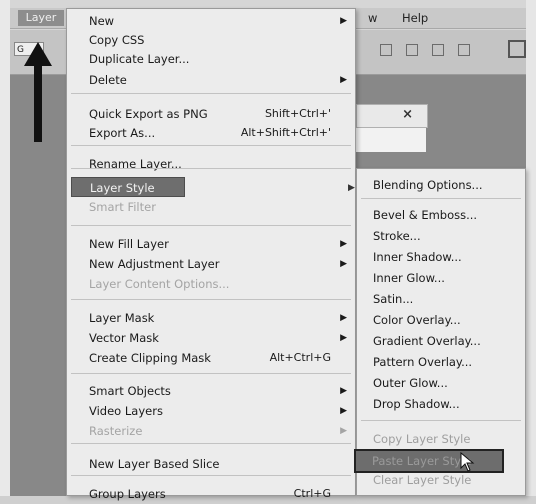 This screenshot has width=536, height=504. I want to click on menu-item-label: Video Layers, so click(126, 411).